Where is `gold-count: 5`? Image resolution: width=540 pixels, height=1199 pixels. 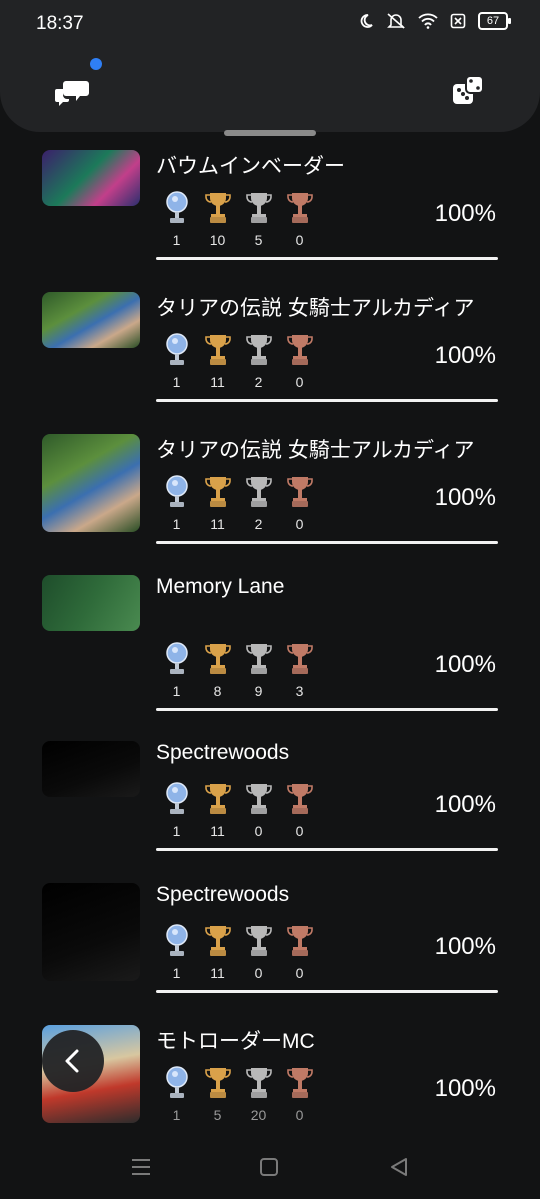 gold-count: 5 is located at coordinates (217, 1115).